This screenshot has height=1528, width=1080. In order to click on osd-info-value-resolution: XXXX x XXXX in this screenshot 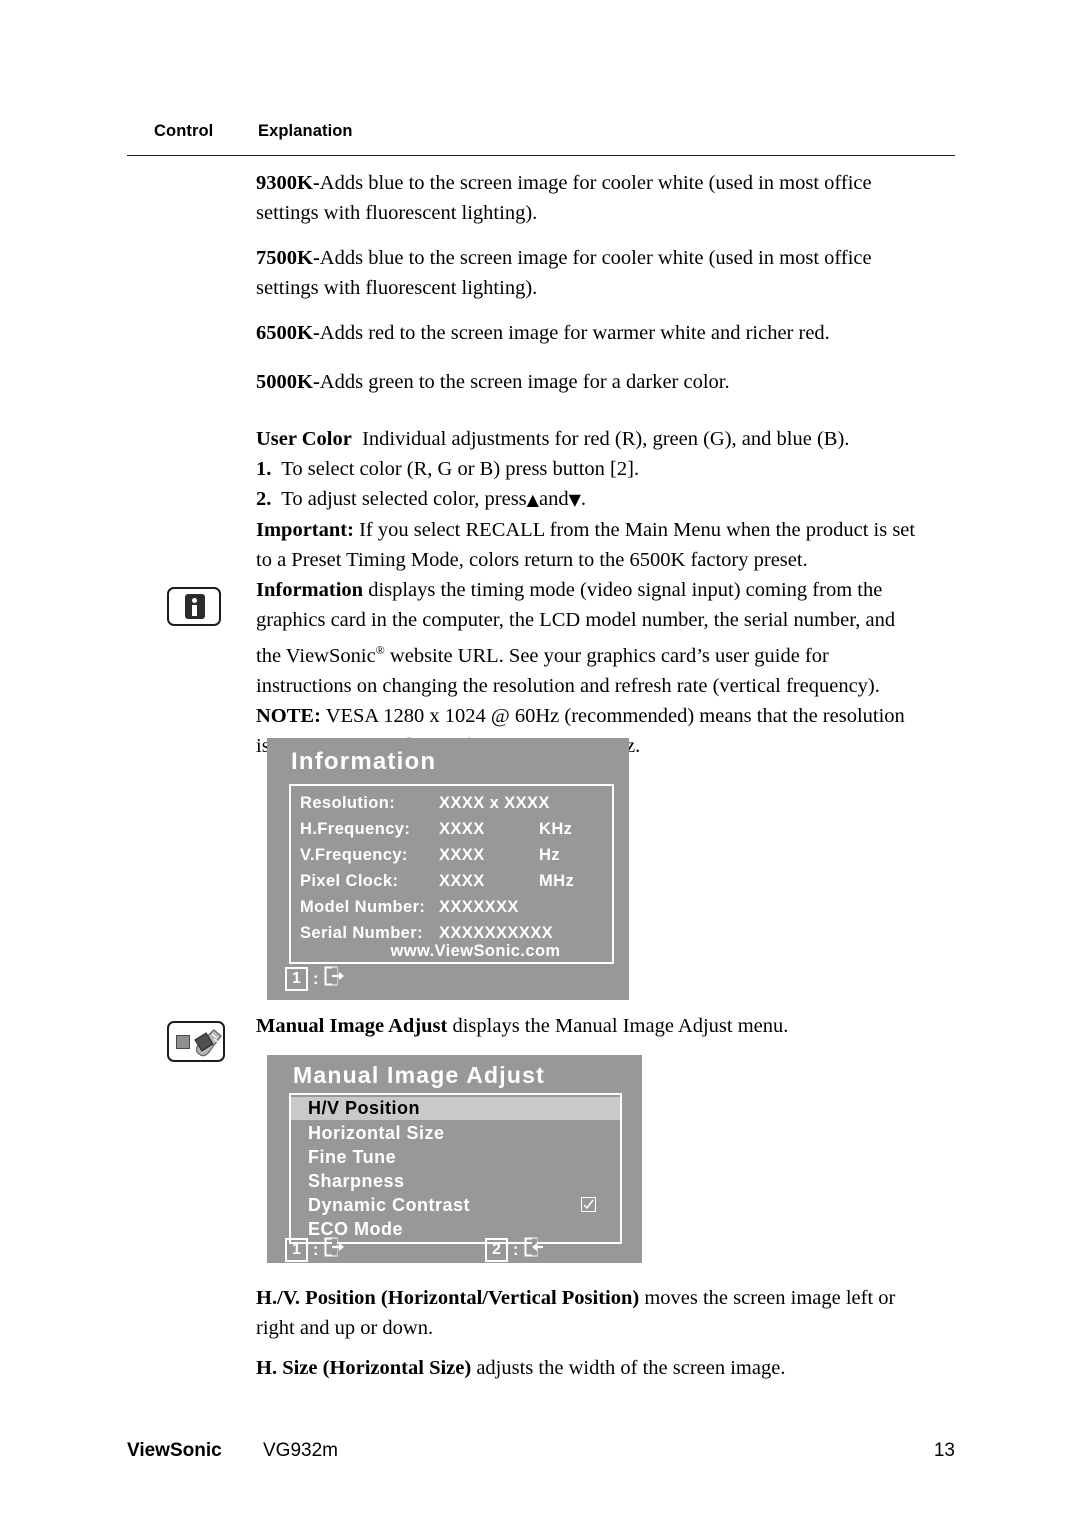, I will do `click(494, 803)`.